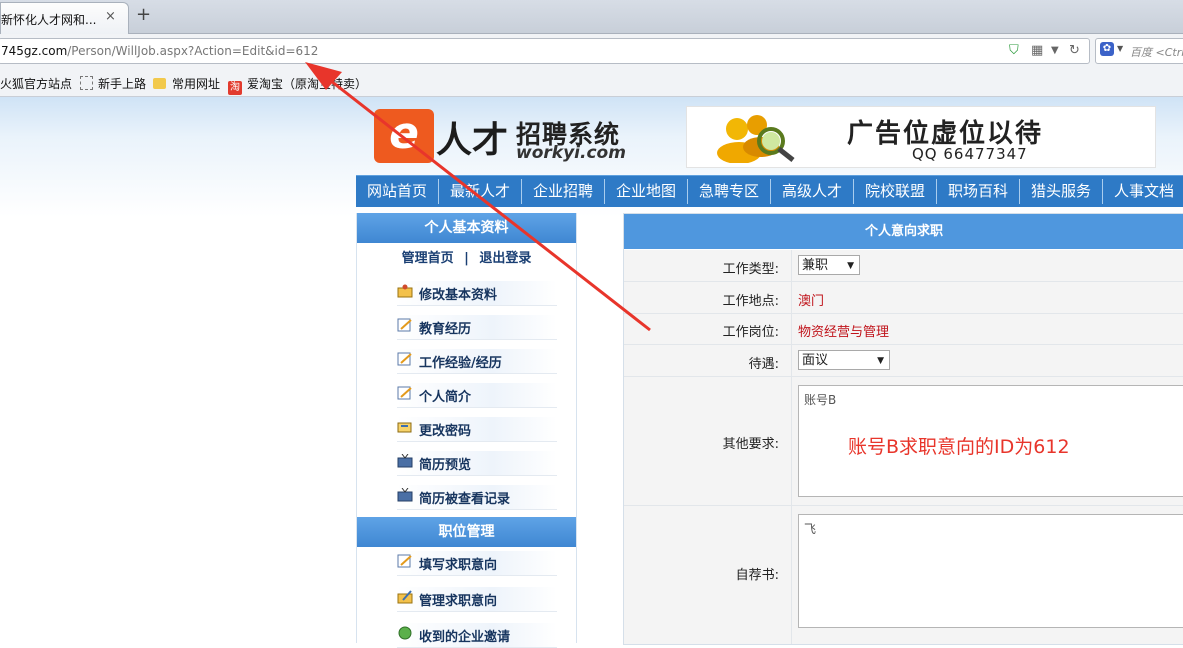  What do you see at coordinates (235, 88) in the screenshot?
I see `taobao-icon: 淘` at bounding box center [235, 88].